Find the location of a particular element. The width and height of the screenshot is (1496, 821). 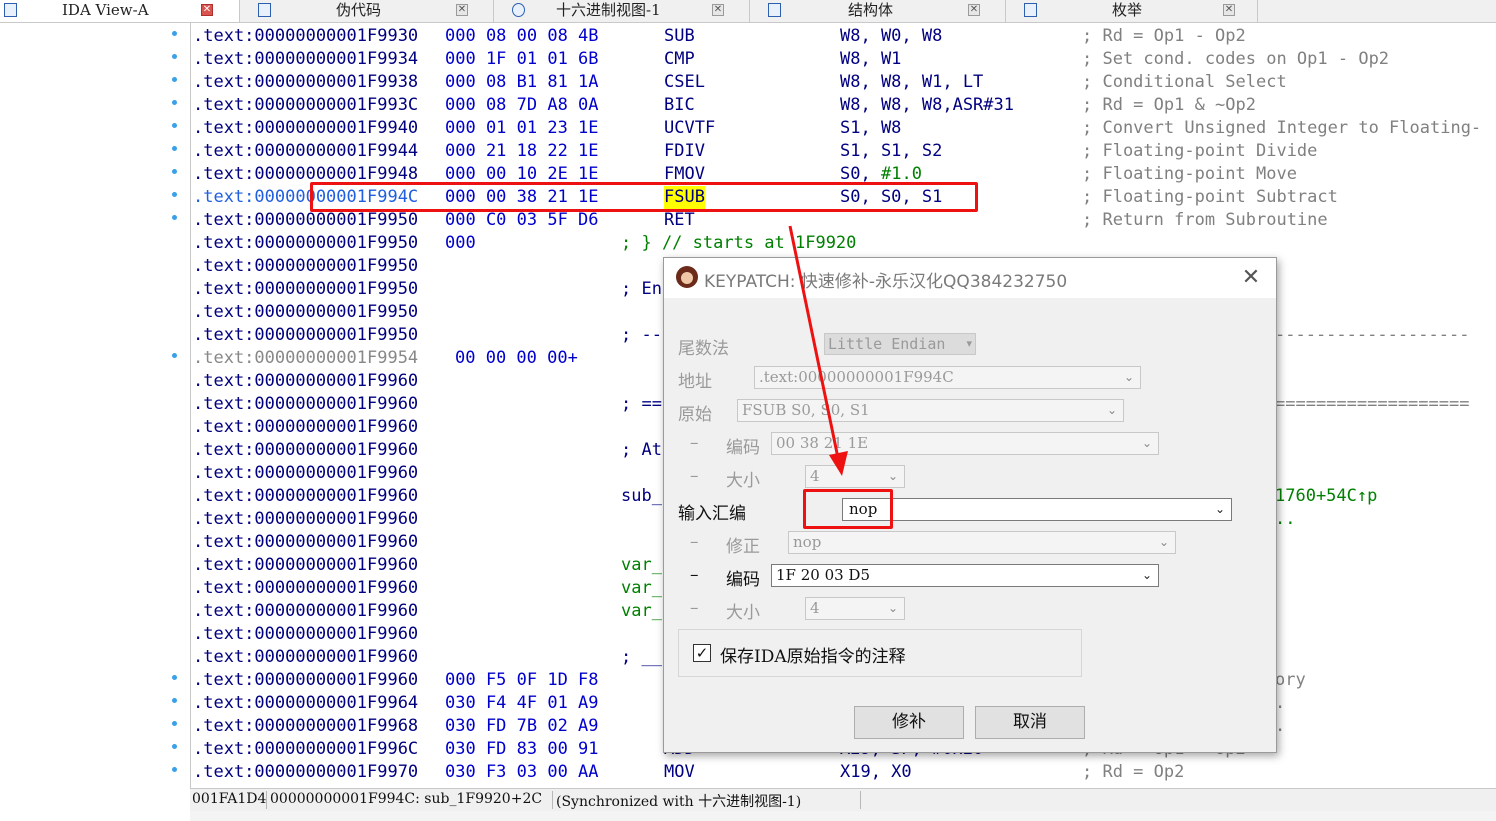

line-address: .text:00000000001F9944 is located at coordinates (306, 151).